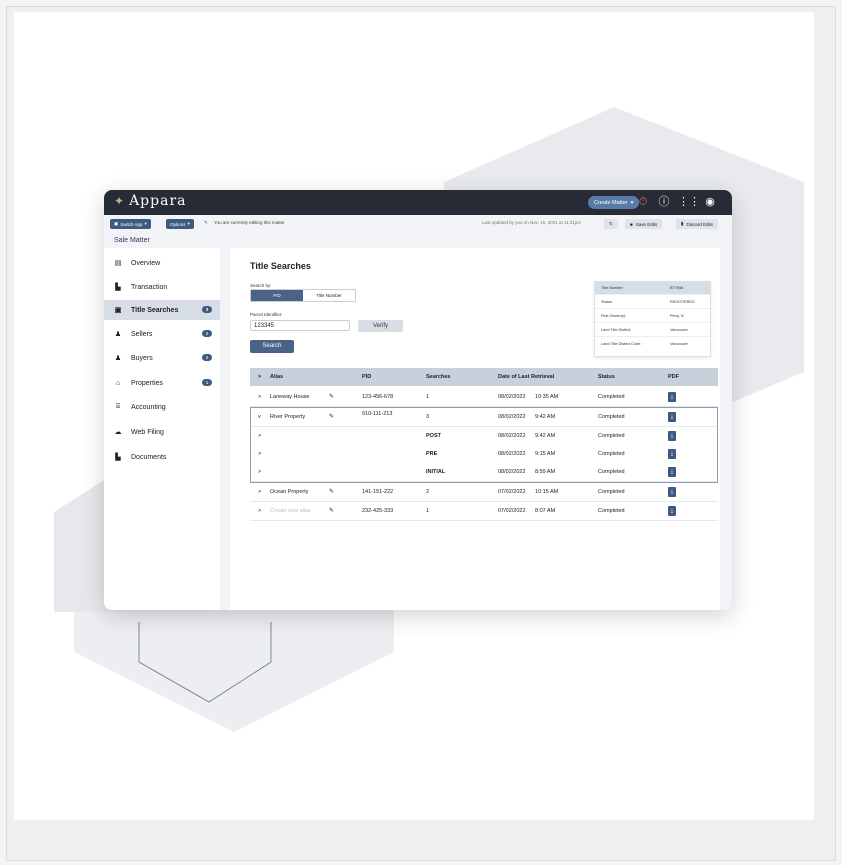 The width and height of the screenshot is (842, 865). Describe the element at coordinates (207, 309) in the screenshot. I see `count-badge: 3` at that location.